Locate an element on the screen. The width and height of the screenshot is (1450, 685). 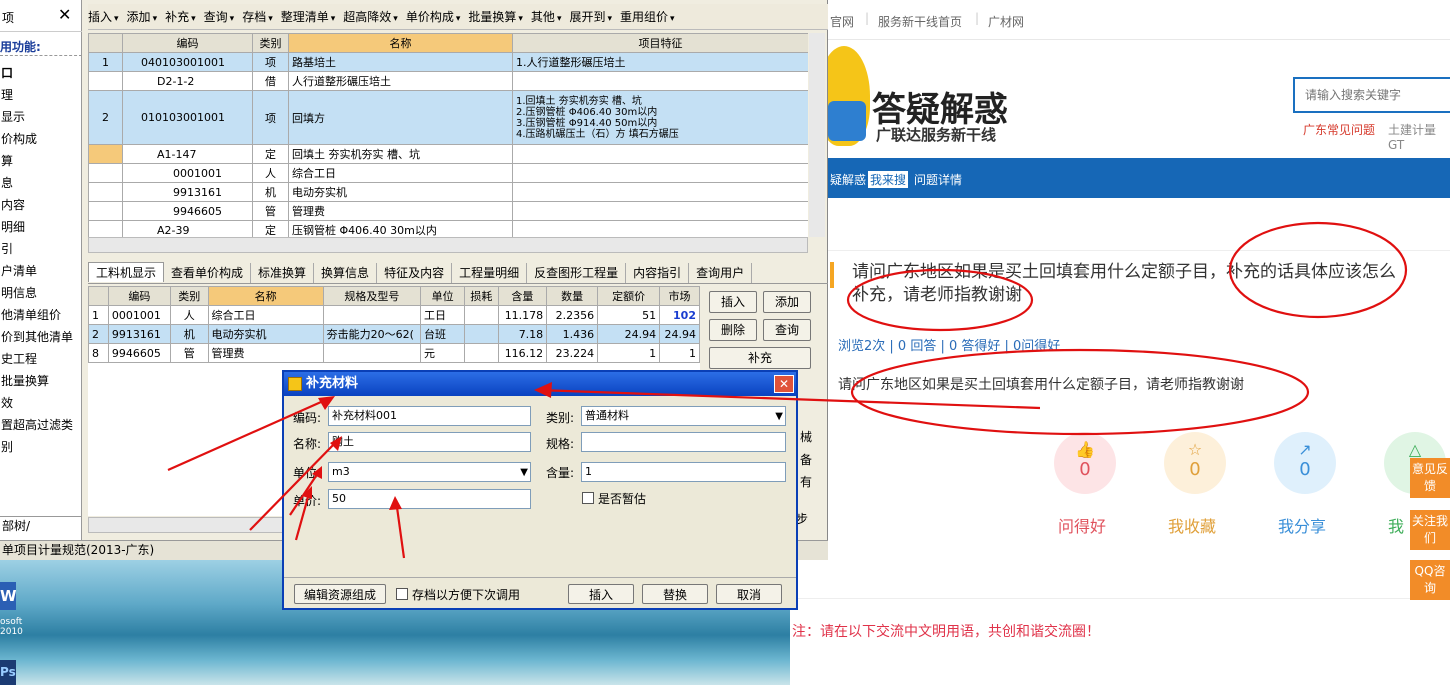
horizontal-scrollbar is located at coordinates (448, 245).